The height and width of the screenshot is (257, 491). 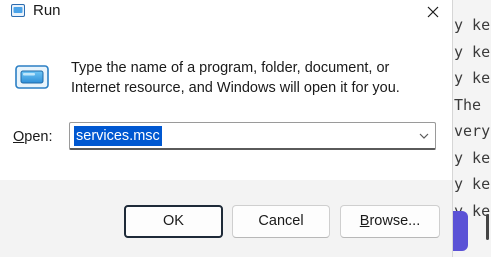 What do you see at coordinates (424, 136) in the screenshot?
I see `chevron-down-icon` at bounding box center [424, 136].